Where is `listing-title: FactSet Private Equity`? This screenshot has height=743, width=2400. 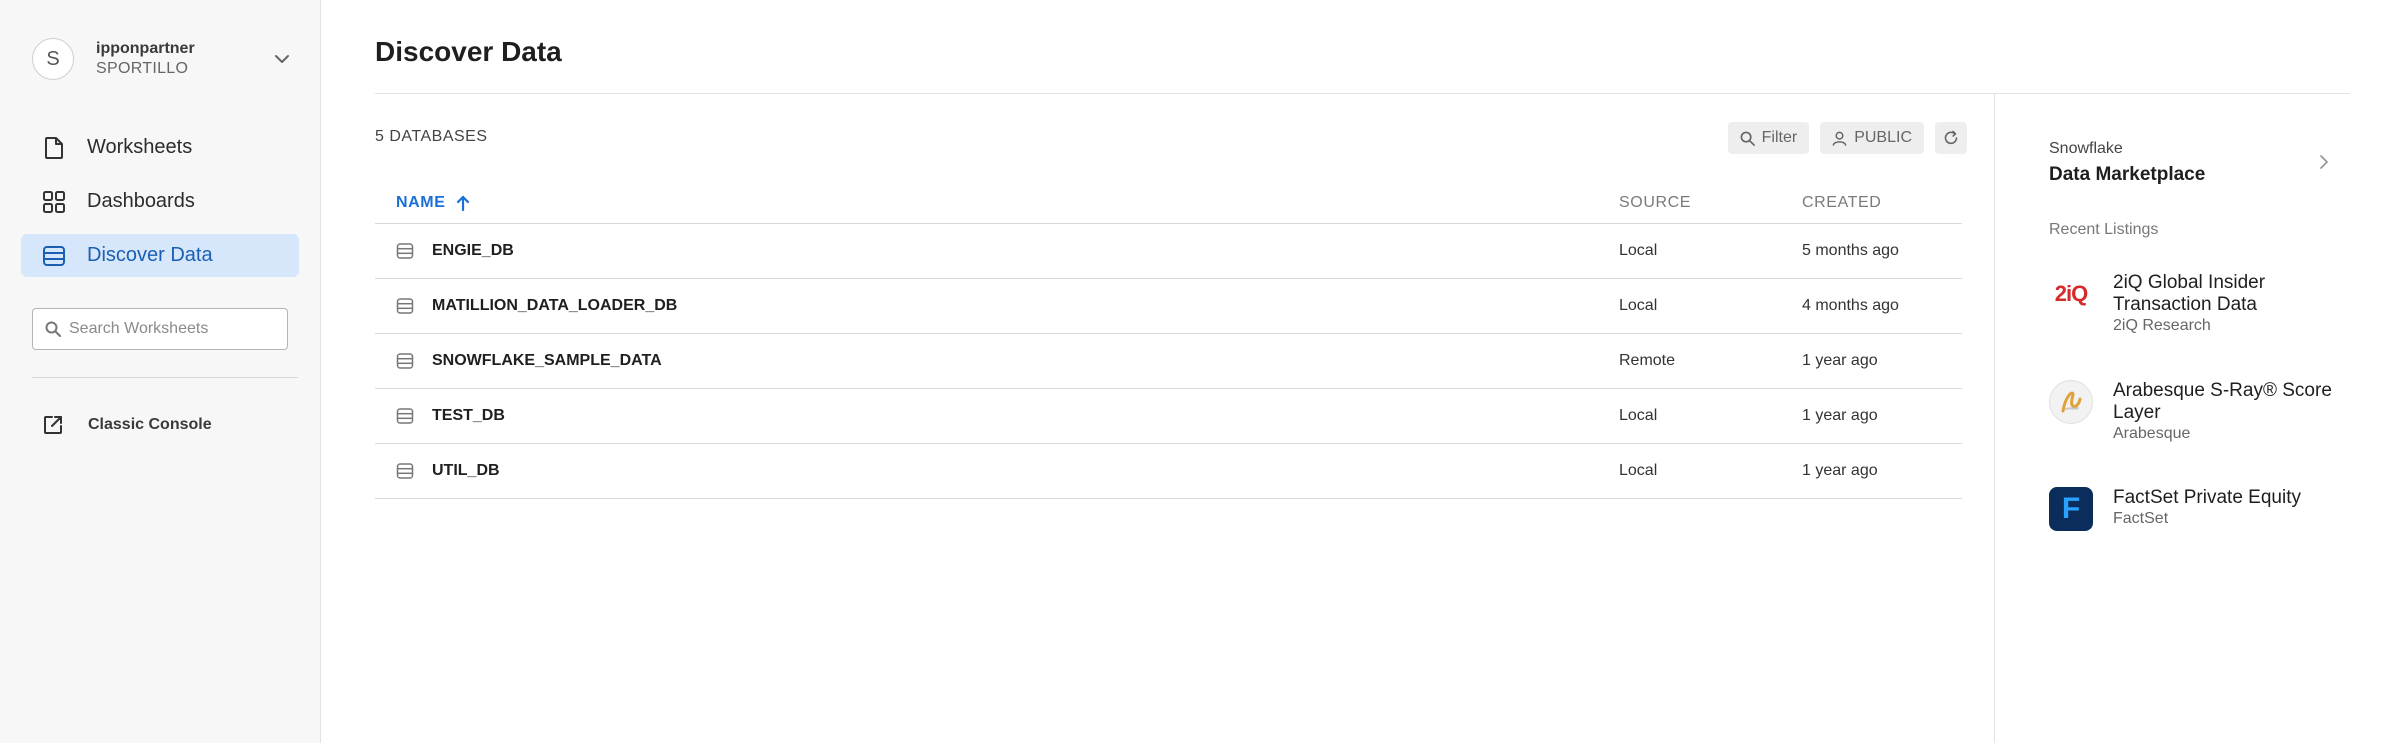
listing-title: FactSet Private Equity is located at coordinates (2207, 497).